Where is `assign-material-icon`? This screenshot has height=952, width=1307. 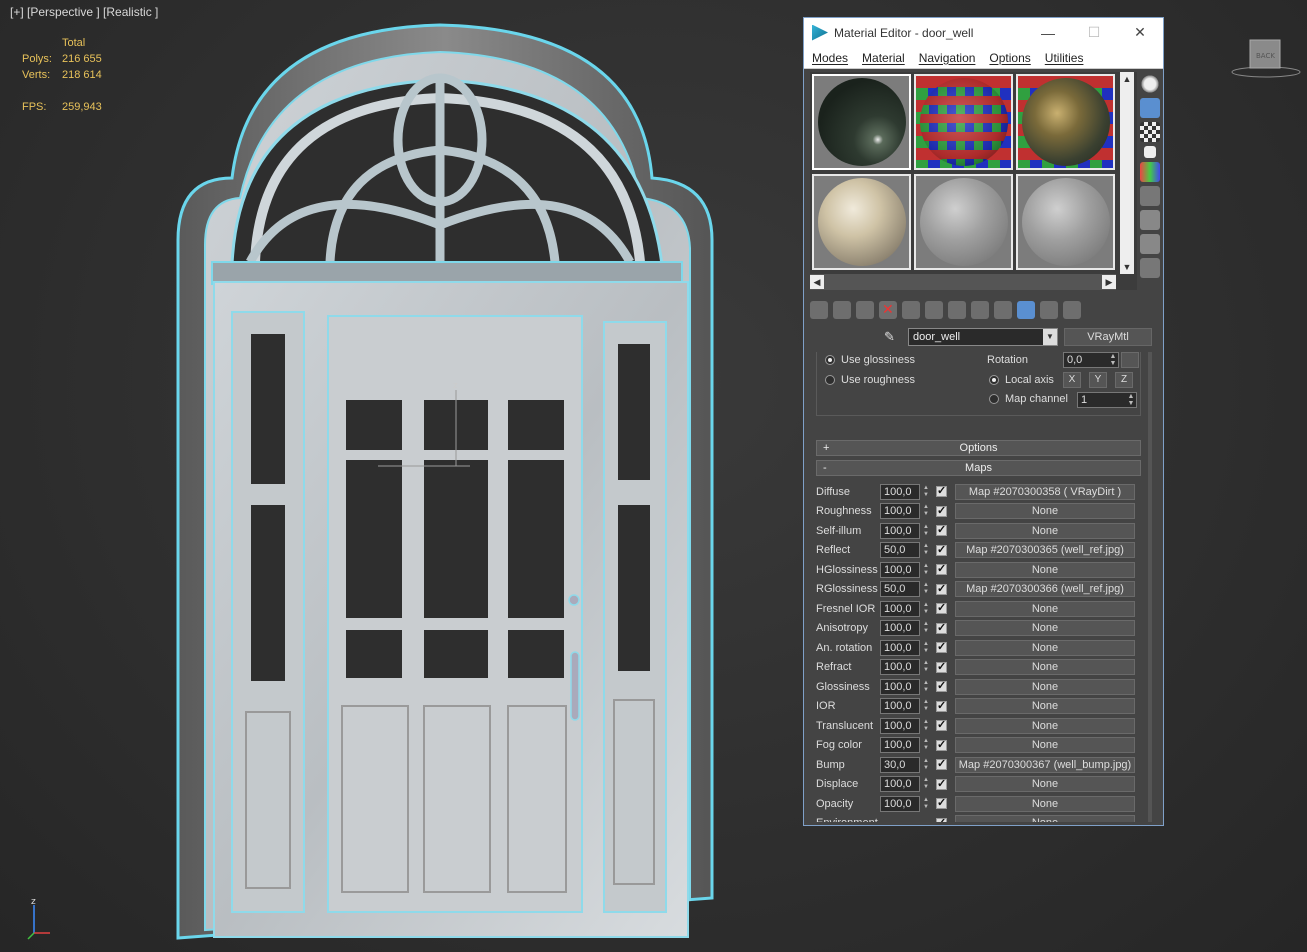 assign-material-icon is located at coordinates (865, 310).